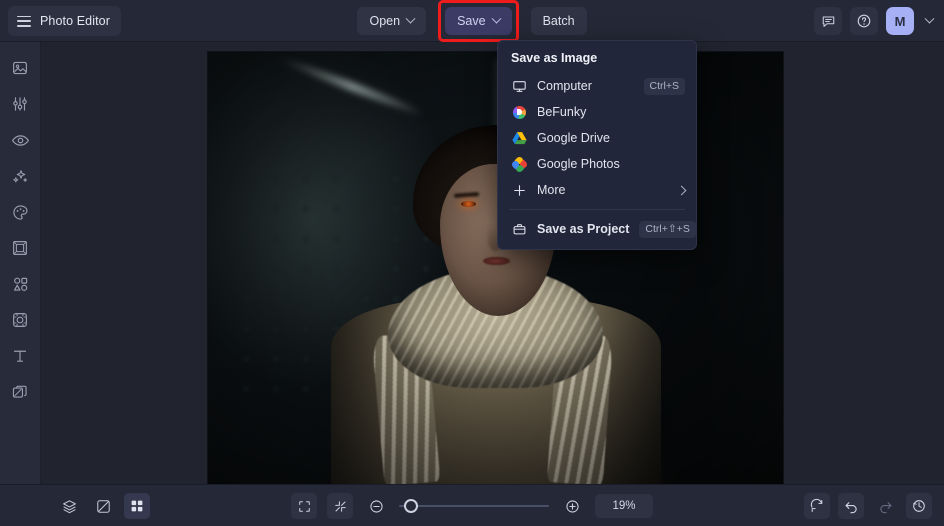  I want to click on open-button-label: Open, so click(385, 21).